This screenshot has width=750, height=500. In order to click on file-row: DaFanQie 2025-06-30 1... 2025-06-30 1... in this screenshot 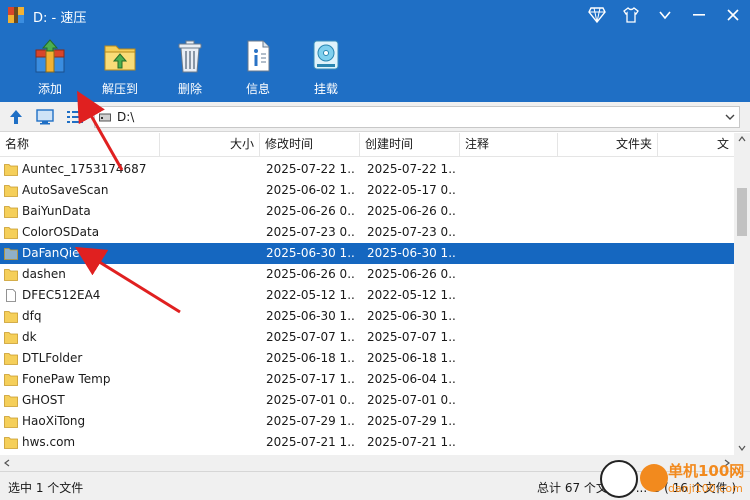, I will do `click(367, 253)`.